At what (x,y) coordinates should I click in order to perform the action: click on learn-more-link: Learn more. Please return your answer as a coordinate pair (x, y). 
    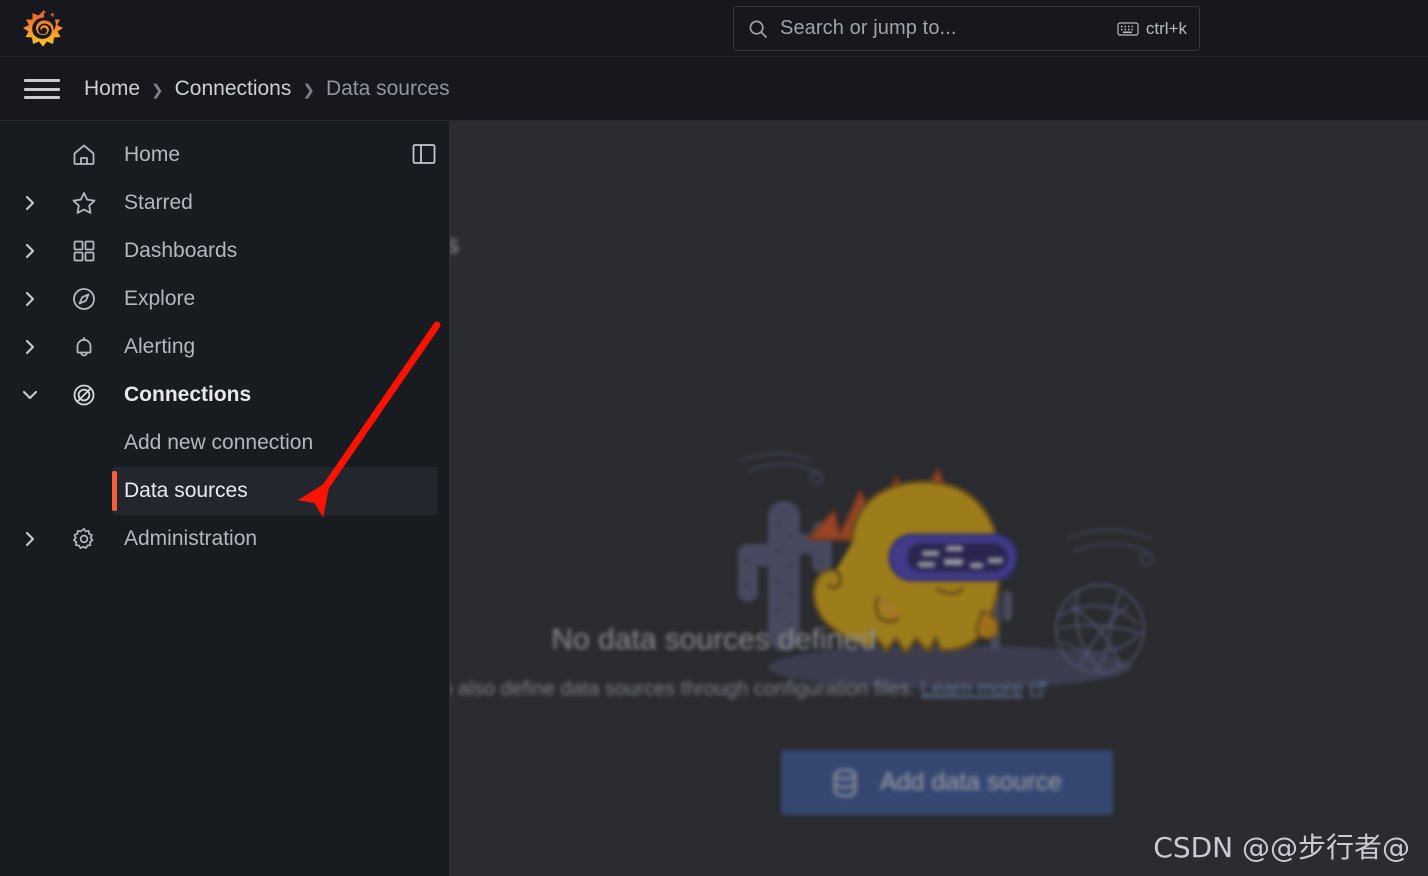
    Looking at the image, I should click on (972, 689).